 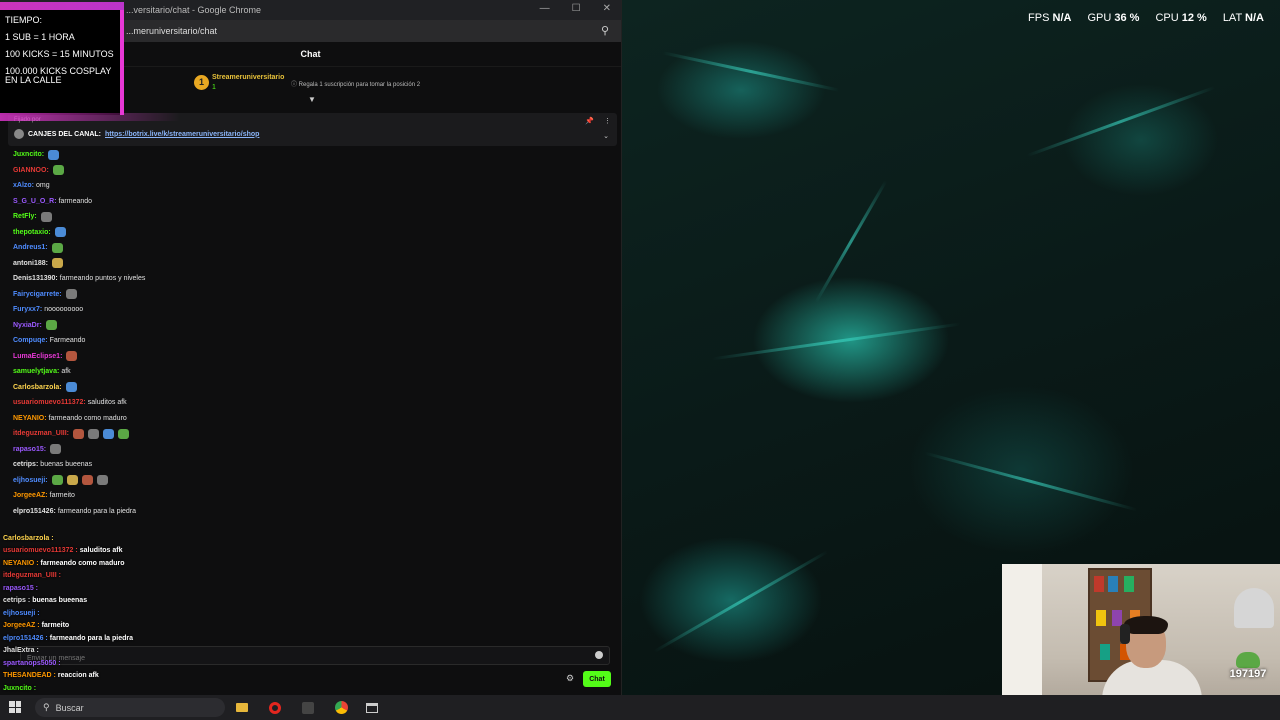 I want to click on overlay-username: rapaso15 :, so click(x=21, y=588).